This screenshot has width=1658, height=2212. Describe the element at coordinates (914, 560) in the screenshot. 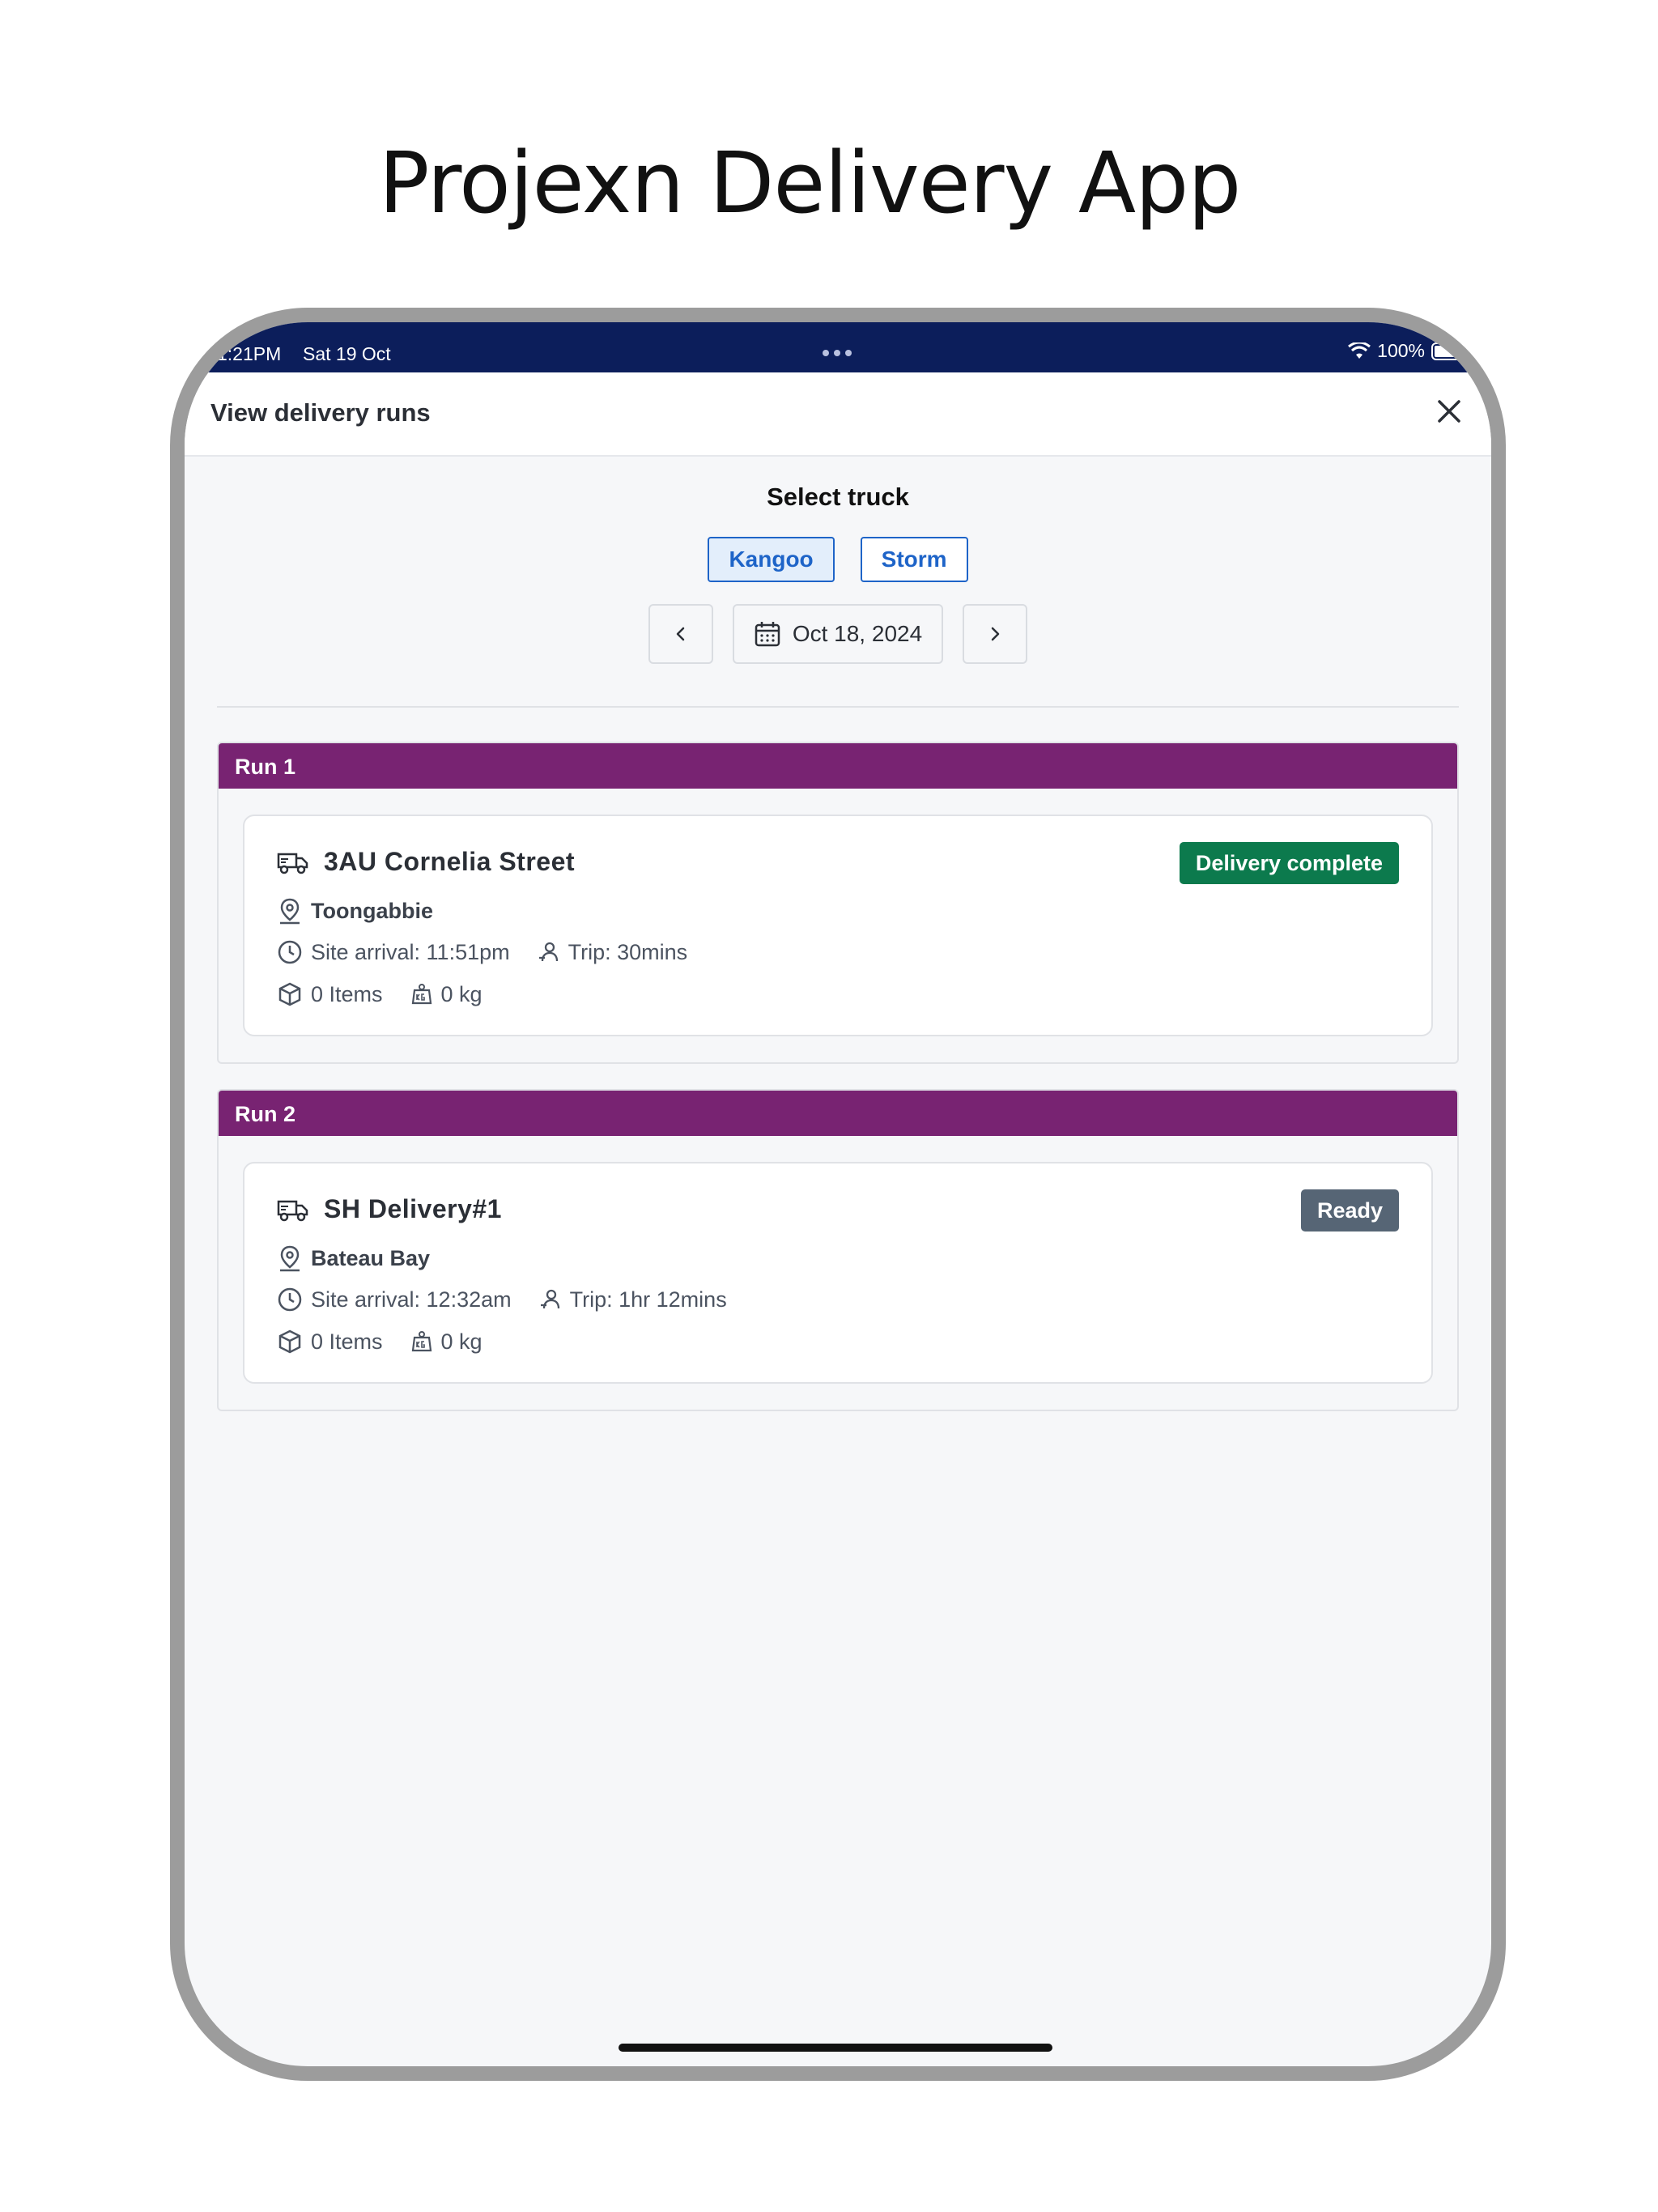

I see `truck-option-storm: Storm` at that location.